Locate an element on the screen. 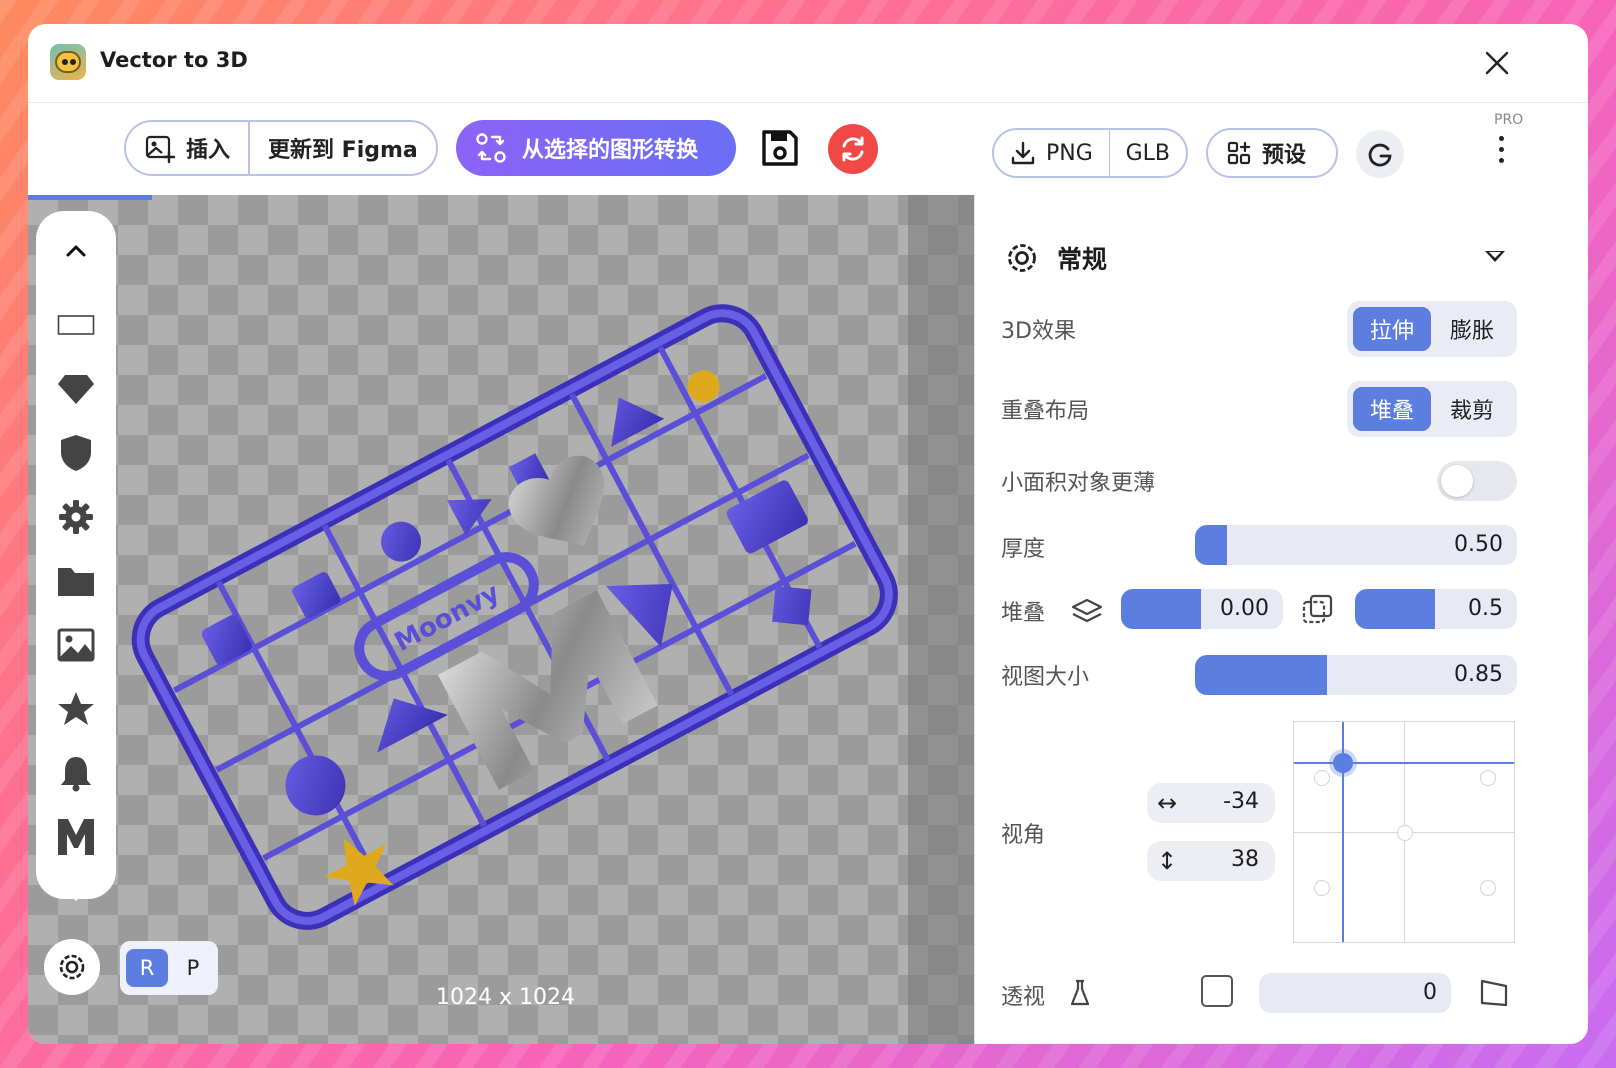 The height and width of the screenshot is (1068, 1616). canvas-dimensions: 1024 x 1024 is located at coordinates (505, 997).